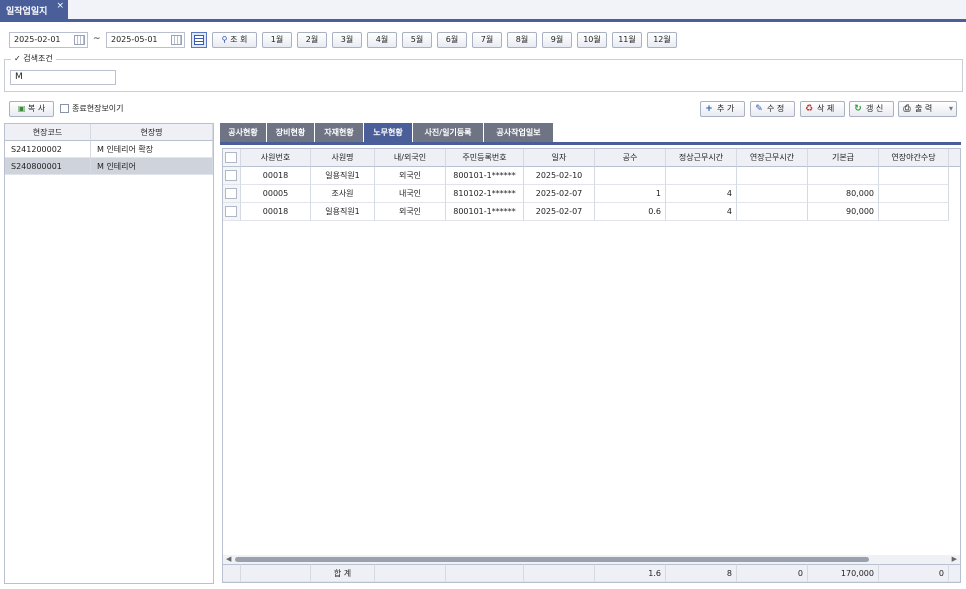 The height and width of the screenshot is (589, 966). What do you see at coordinates (630, 176) in the screenshot?
I see `gongsu-cell` at bounding box center [630, 176].